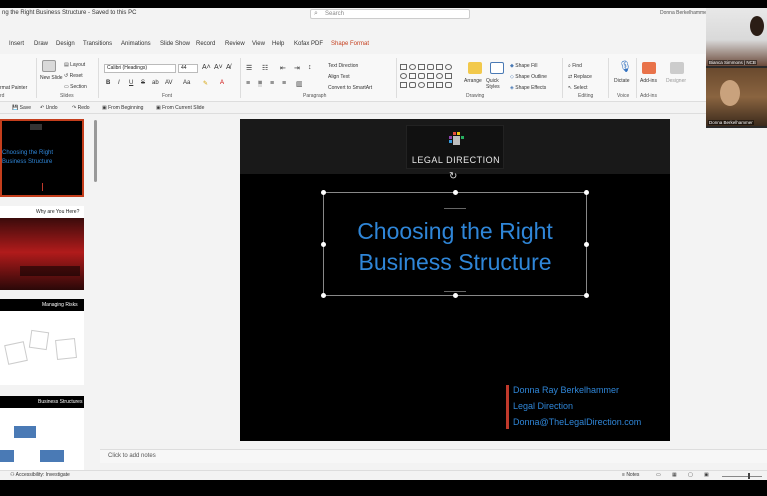  Describe the element at coordinates (433, 456) in the screenshot. I see `notes-pane: Click to add notes` at that location.